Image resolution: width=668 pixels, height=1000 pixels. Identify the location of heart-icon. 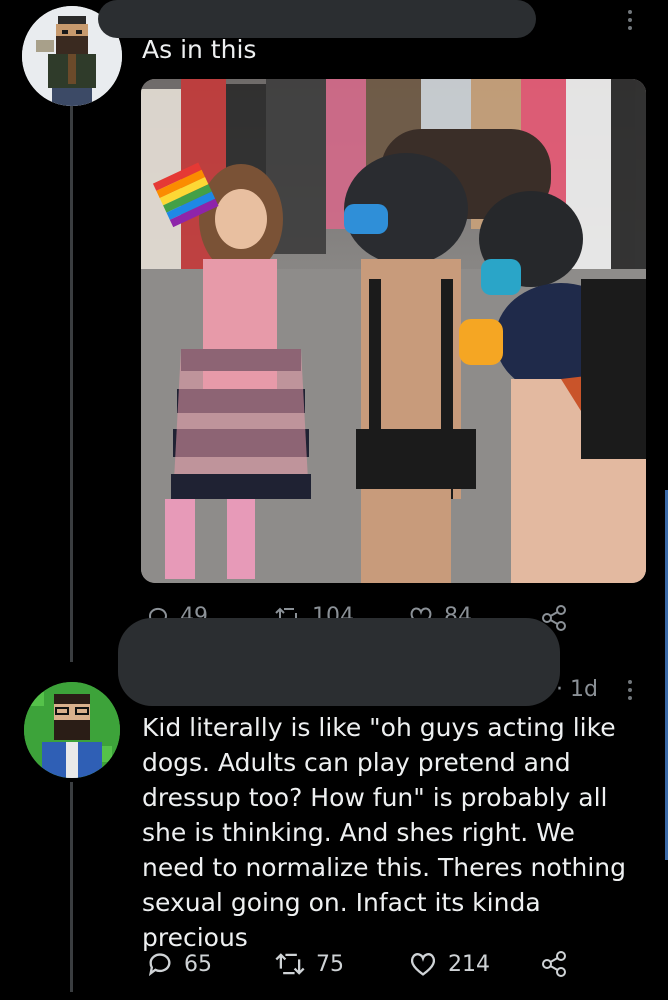
(423, 964).